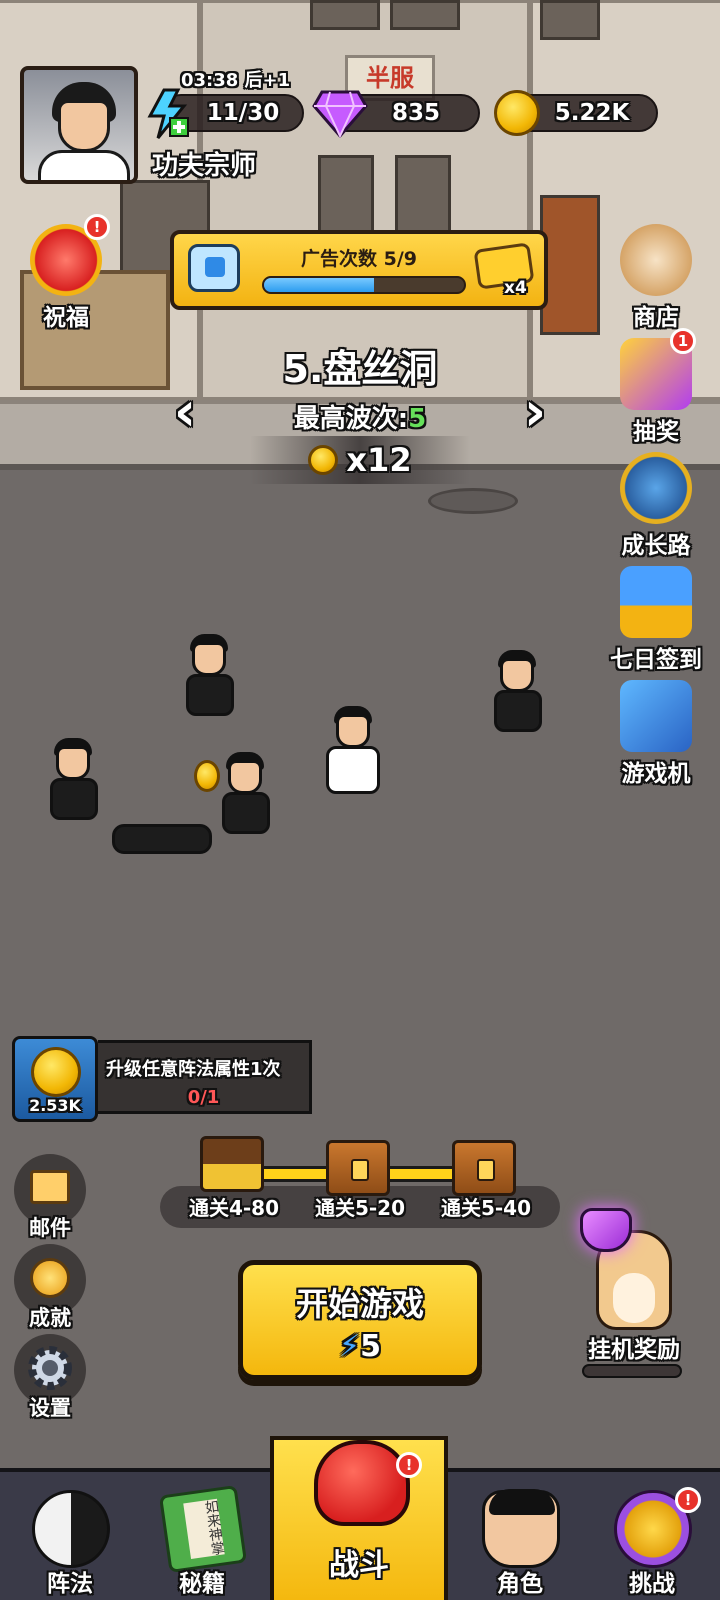 Image resolution: width=720 pixels, height=1600 pixels. I want to click on growth-path-button: 成长路, so click(656, 506).